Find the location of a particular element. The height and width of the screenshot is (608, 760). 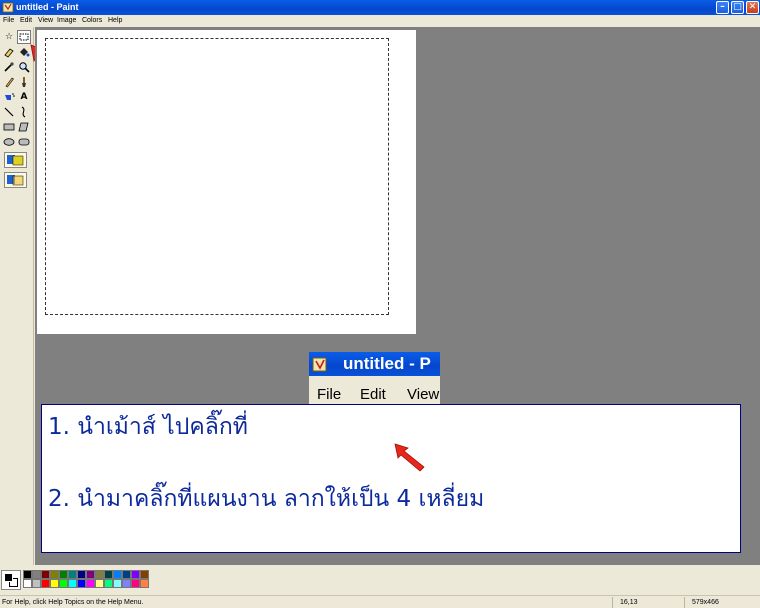

transparent-selection-option-icon is located at coordinates (15, 180).